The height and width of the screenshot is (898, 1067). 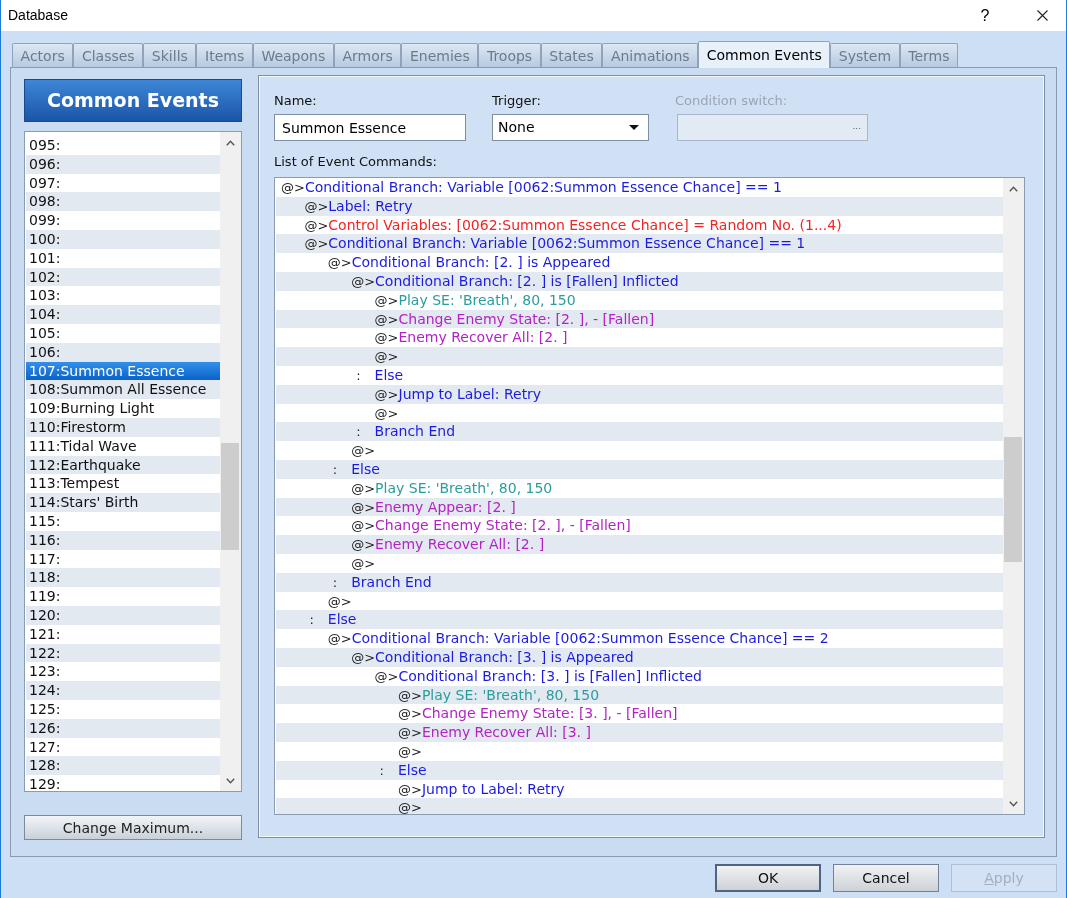 I want to click on window-title: Database, so click(x=38, y=15).